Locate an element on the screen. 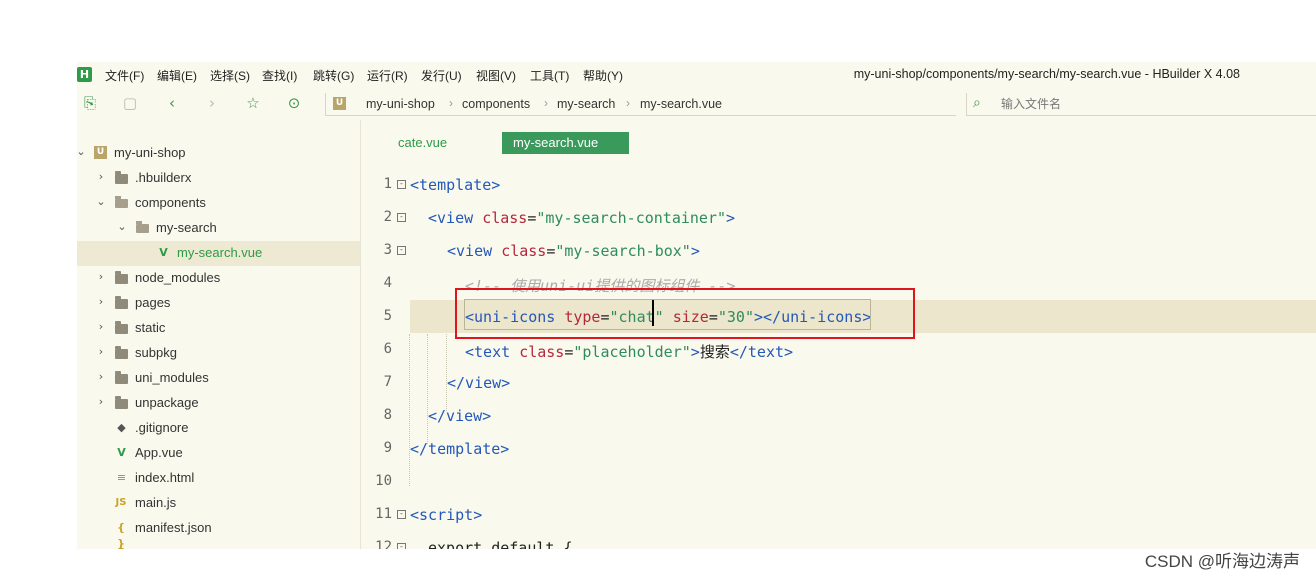 This screenshot has height=579, width=1316. run-icon: ⊙ is located at coordinates (294, 103).